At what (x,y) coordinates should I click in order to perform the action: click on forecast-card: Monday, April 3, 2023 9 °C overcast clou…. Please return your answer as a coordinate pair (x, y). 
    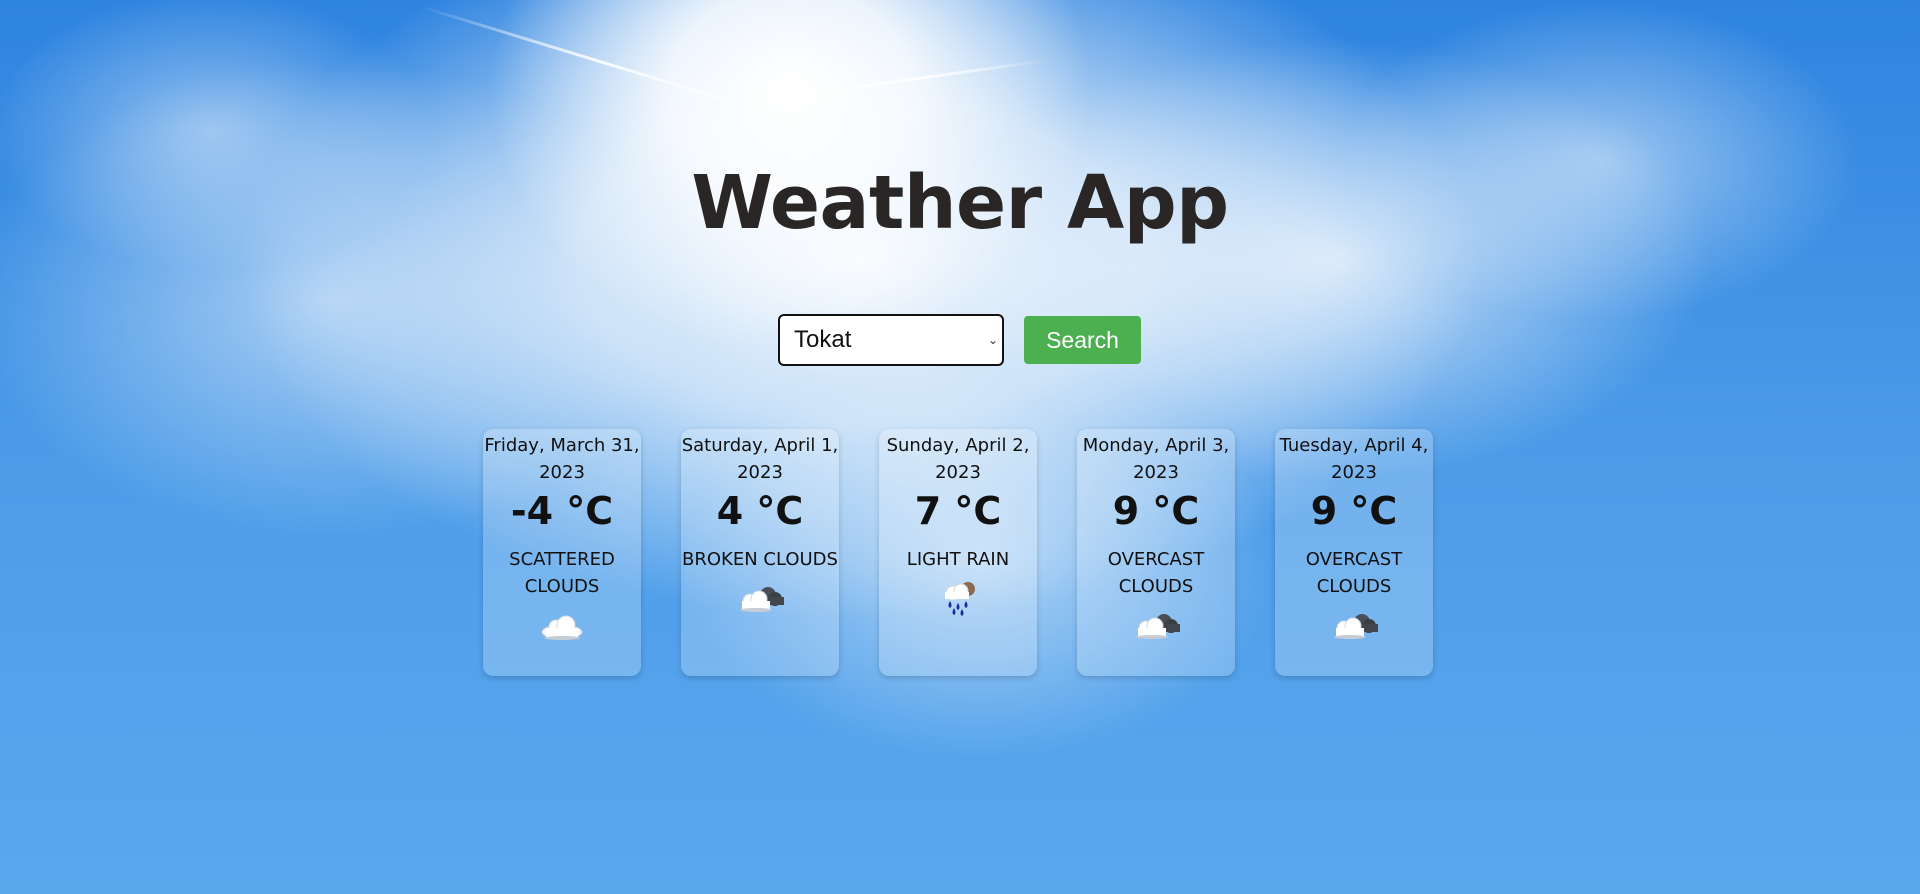
    Looking at the image, I should click on (1156, 552).